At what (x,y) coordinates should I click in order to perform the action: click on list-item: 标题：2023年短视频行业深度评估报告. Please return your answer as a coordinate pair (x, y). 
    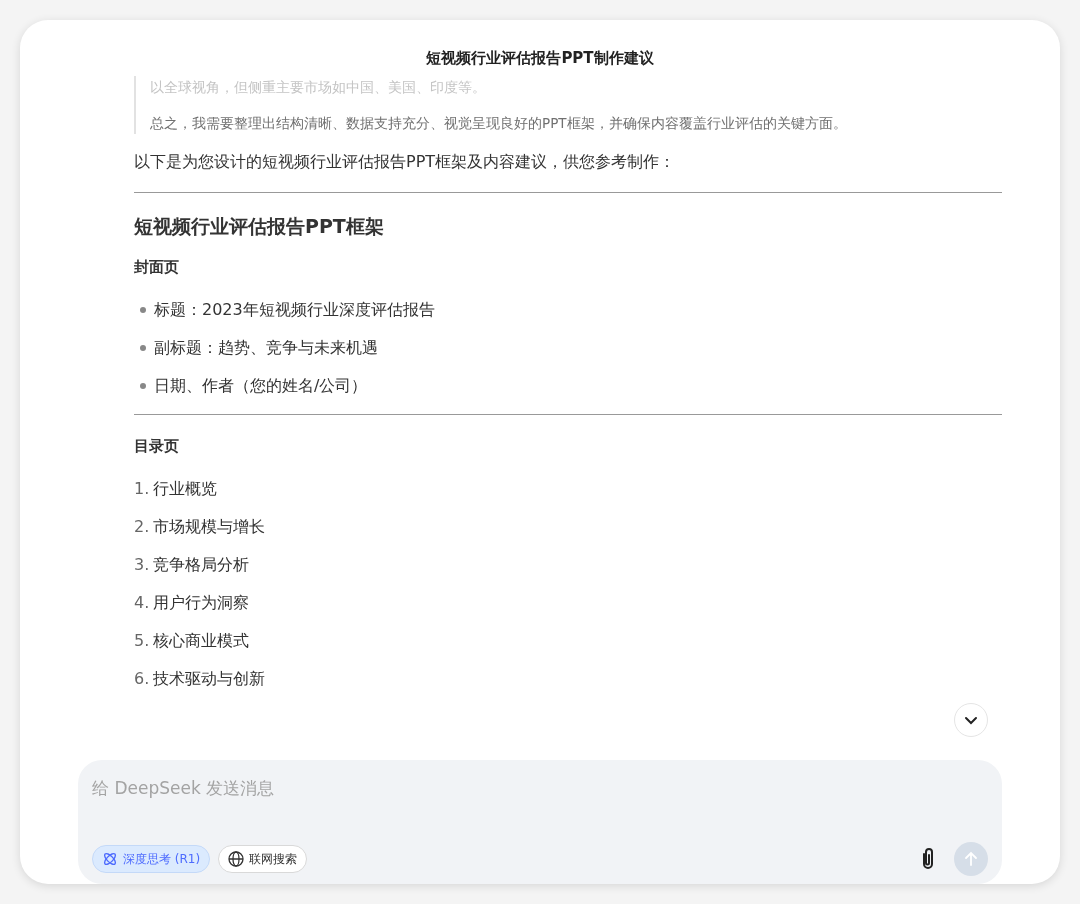
    Looking at the image, I should click on (294, 309).